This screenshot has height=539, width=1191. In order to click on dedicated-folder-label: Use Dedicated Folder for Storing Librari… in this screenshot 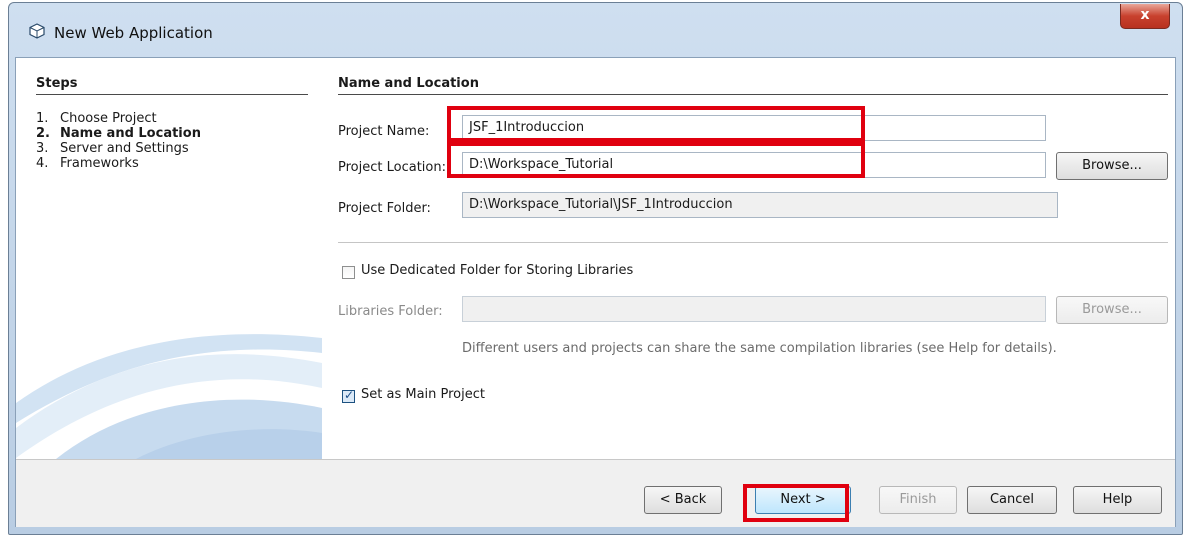, I will do `click(497, 270)`.